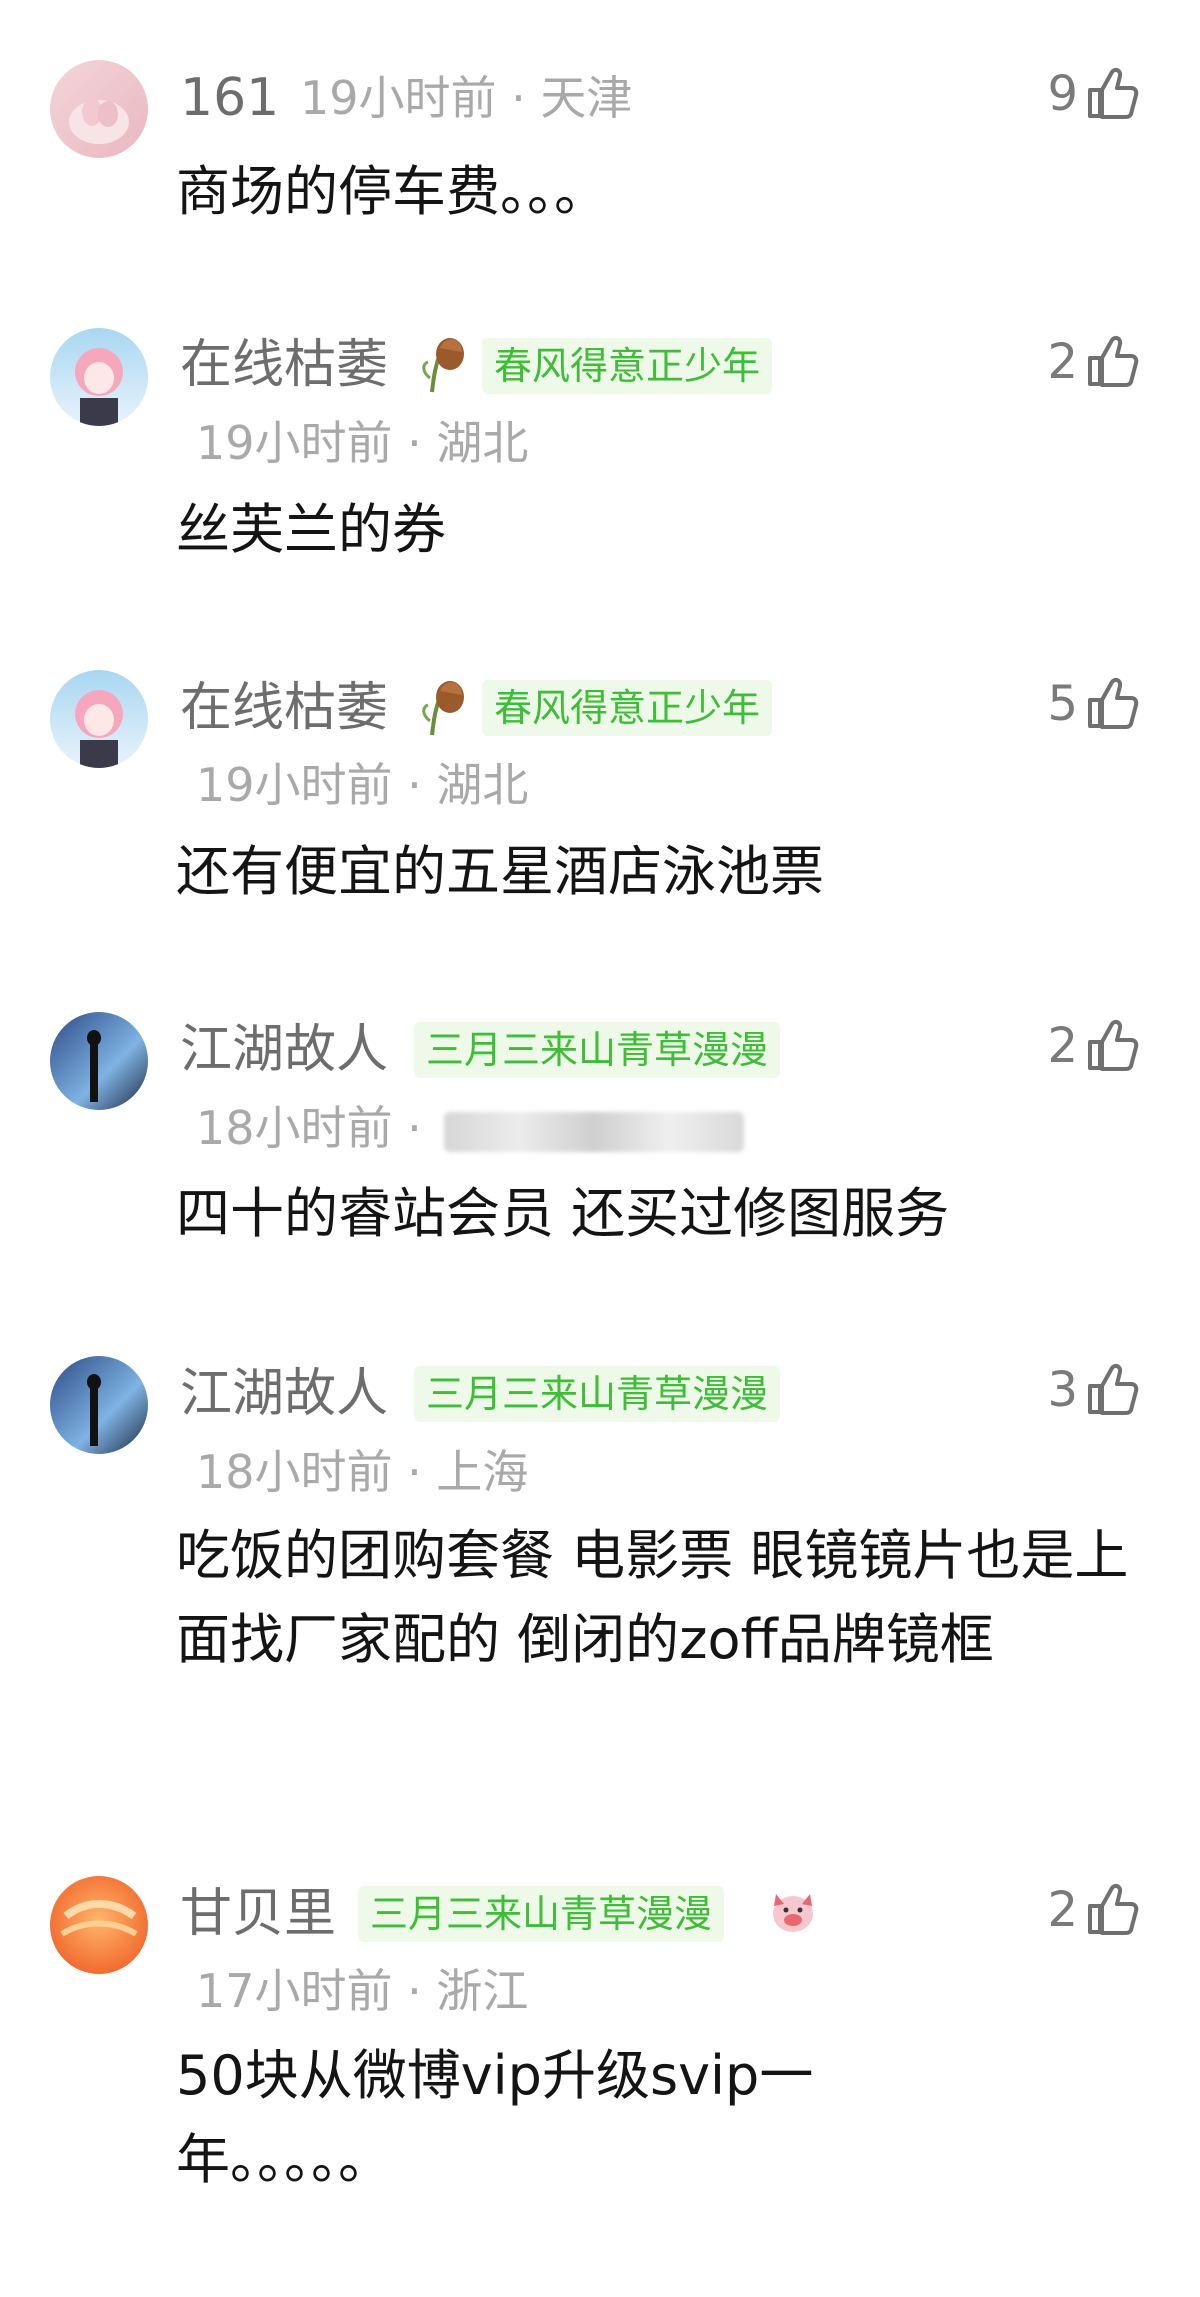 The height and width of the screenshot is (2297, 1200). Describe the element at coordinates (362, 1472) in the screenshot. I see `comment-time-location: 18小时前 · 上海` at that location.